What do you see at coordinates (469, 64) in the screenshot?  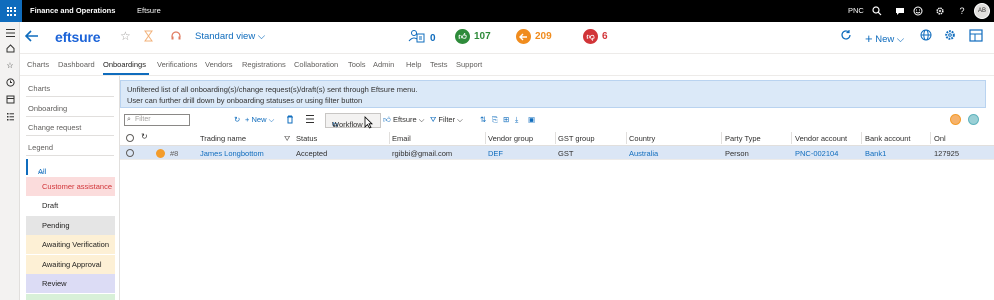 I see `tab-support: Support` at bounding box center [469, 64].